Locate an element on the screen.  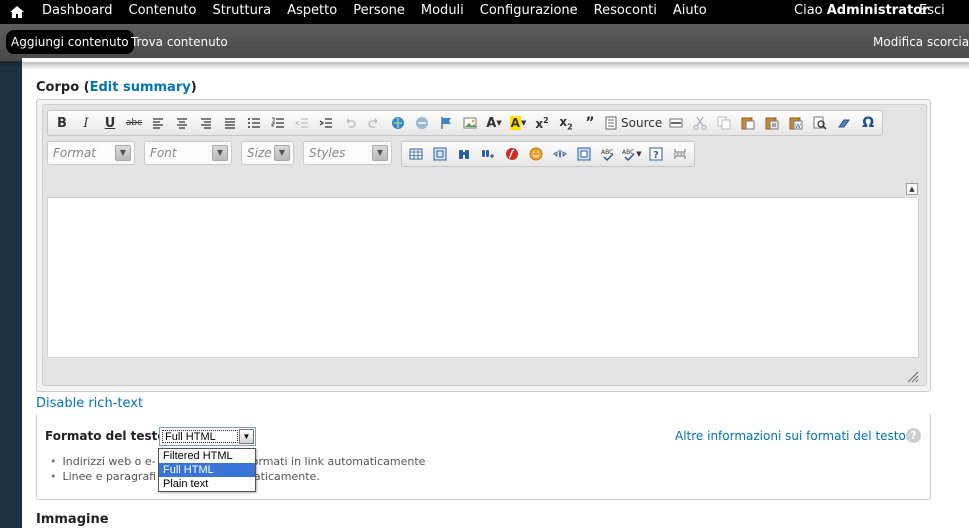
editor-toolbar-group: B I U abc A ▼ A ▼ x2 x2 ” Source W Ω is located at coordinates (465, 123).